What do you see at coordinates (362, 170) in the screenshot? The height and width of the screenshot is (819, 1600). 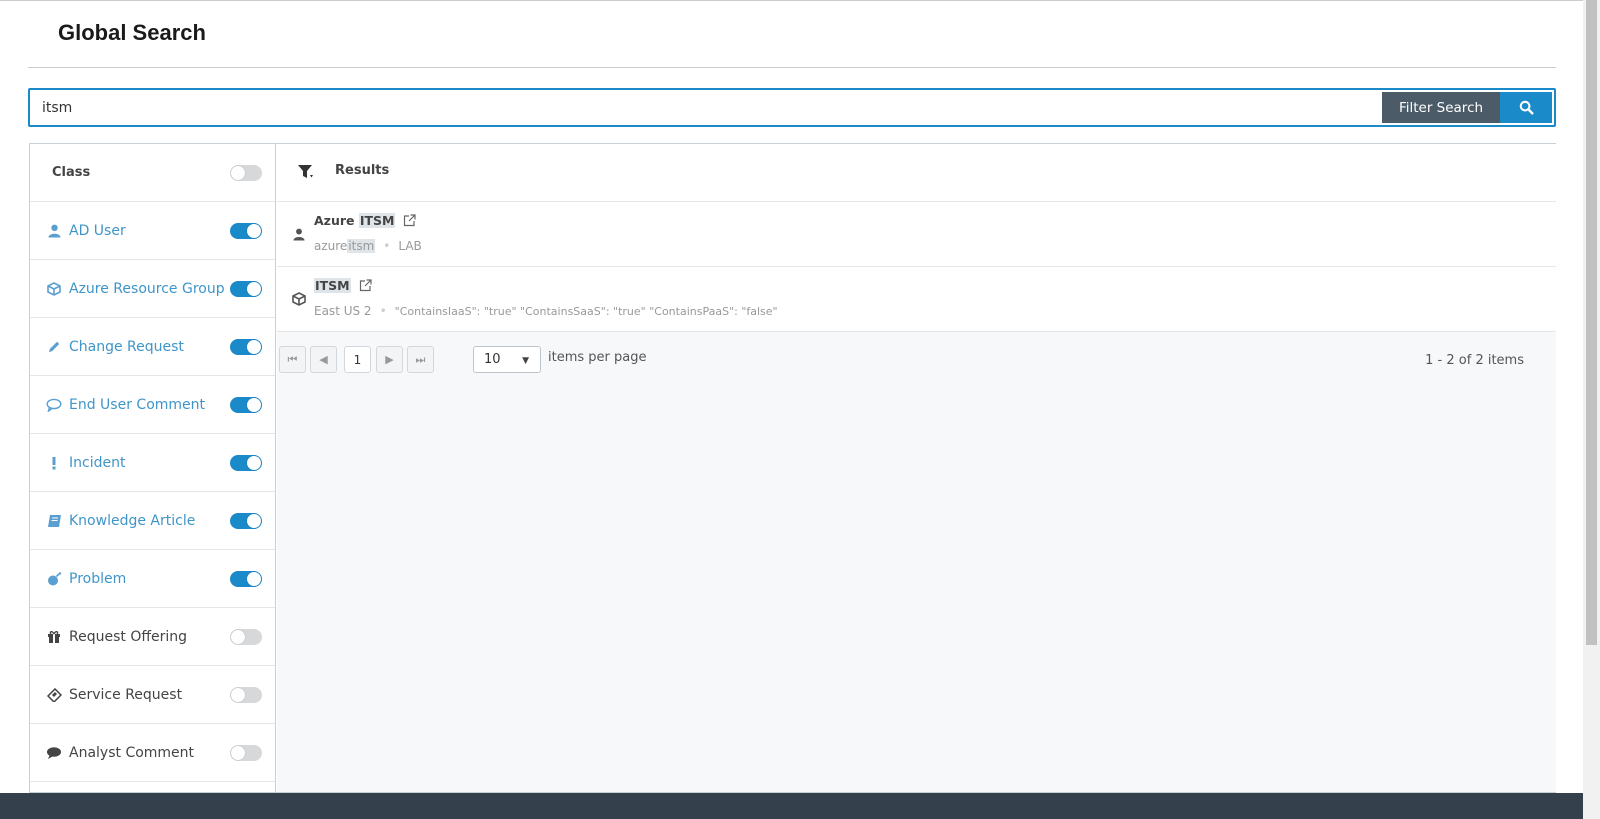 I see `results-title: Results` at bounding box center [362, 170].